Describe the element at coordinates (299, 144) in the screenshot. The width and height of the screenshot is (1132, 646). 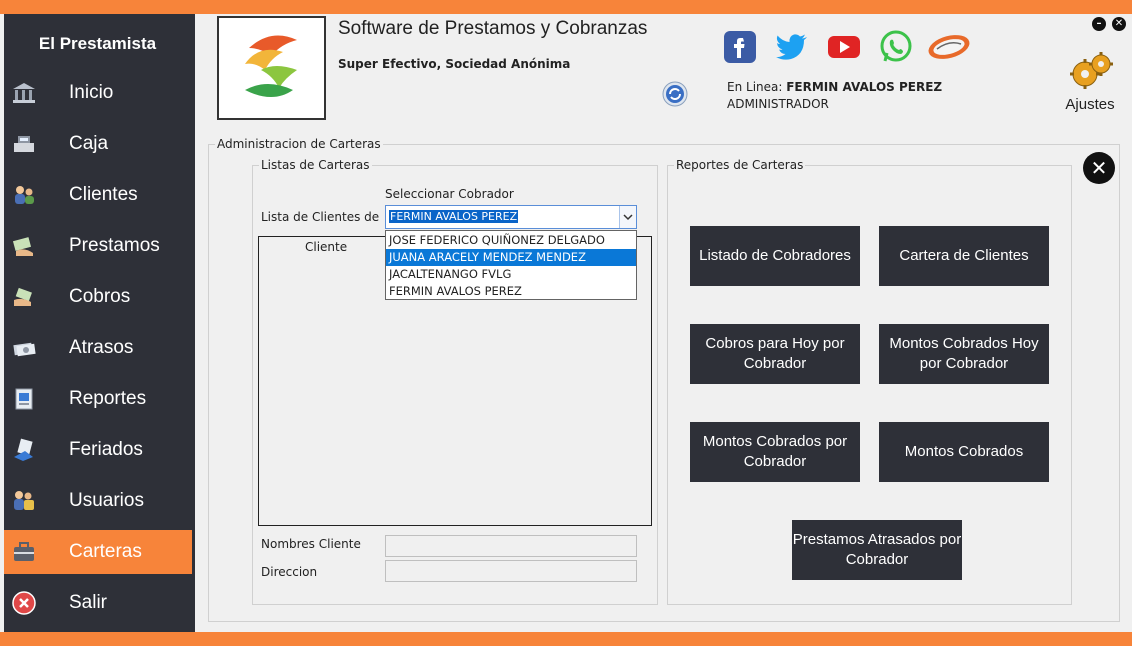
I see `section-title: Administracion de Carteras` at that location.